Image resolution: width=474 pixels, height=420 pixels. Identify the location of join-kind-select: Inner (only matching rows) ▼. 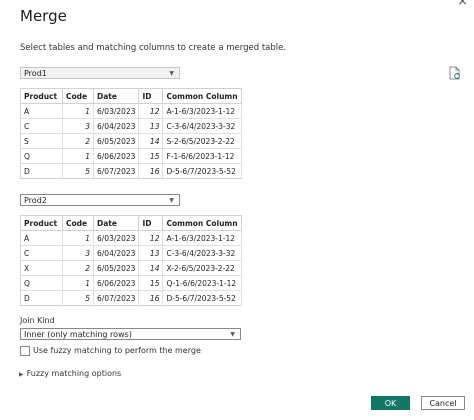
(130, 334).